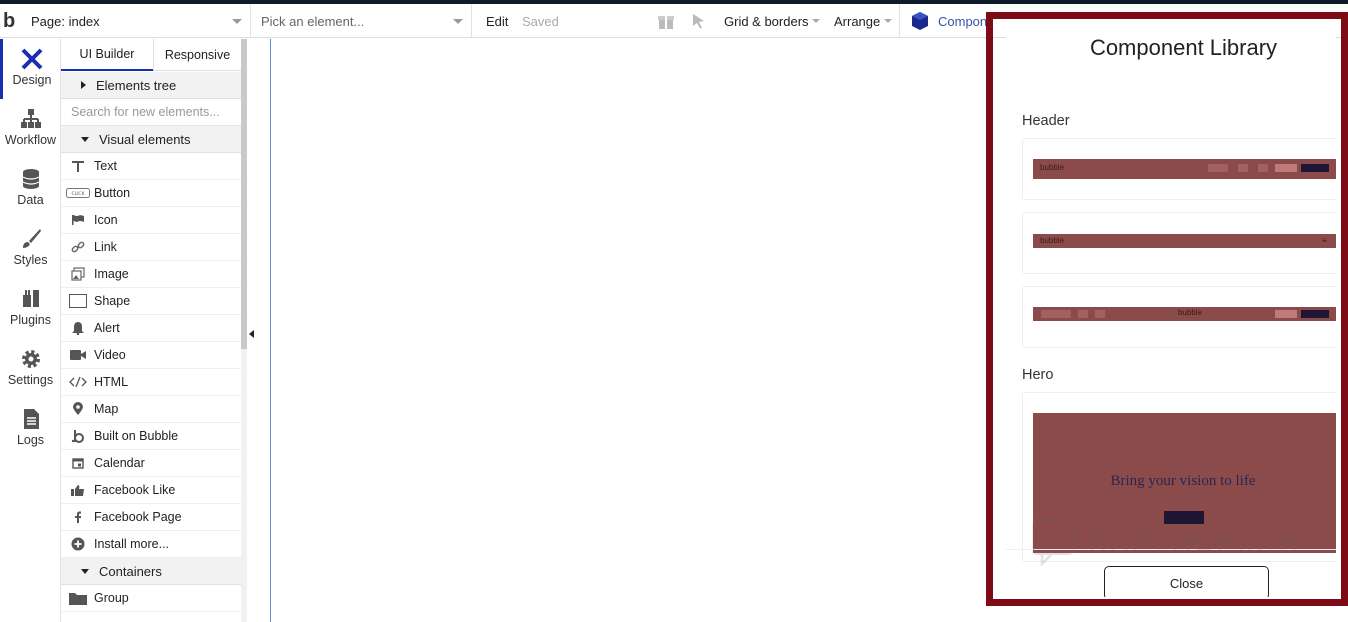 The height and width of the screenshot is (622, 1348). I want to click on element-text: Text, so click(151, 166).